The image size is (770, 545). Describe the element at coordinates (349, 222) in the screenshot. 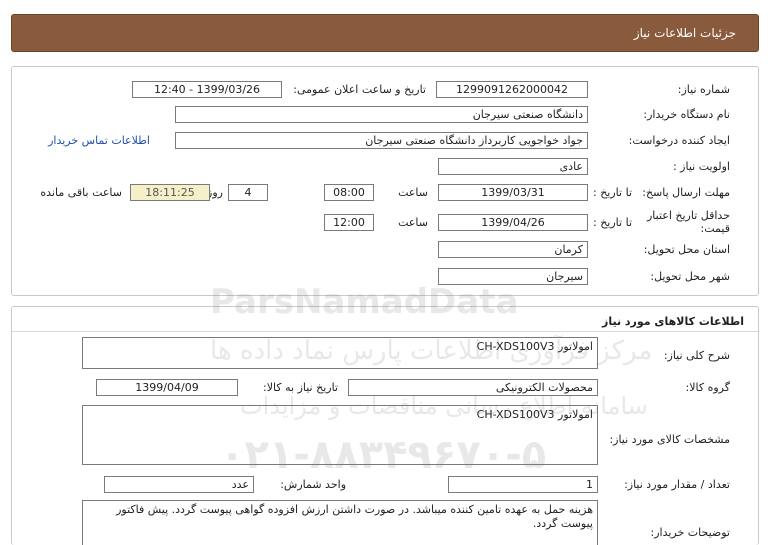

I see `price-validity-time-field: 12:00` at that location.